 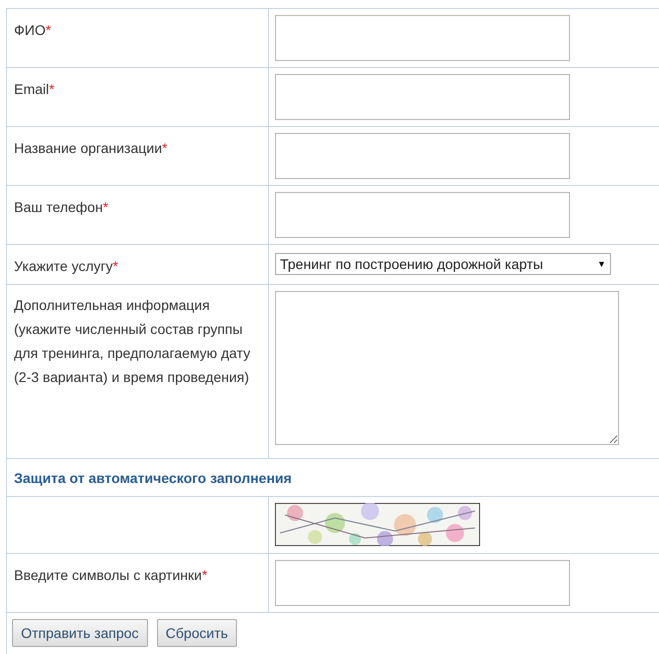 I want to click on field-label: Введите символы с картинки*, so click(x=111, y=575).